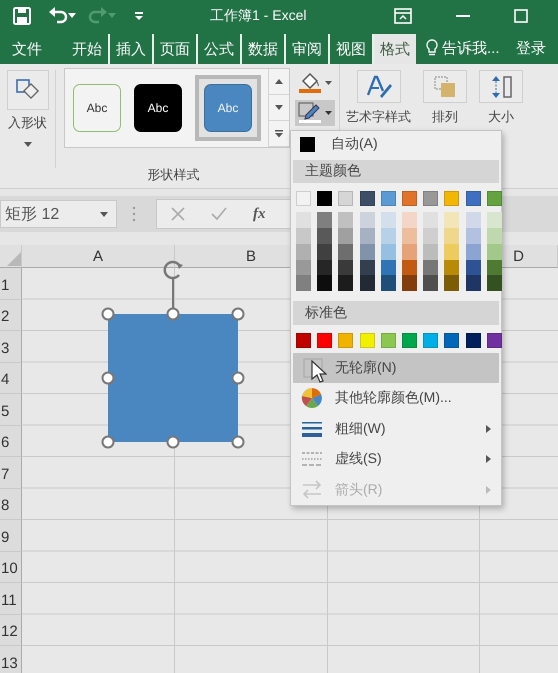  I want to click on row-header: 3, so click(11, 346).